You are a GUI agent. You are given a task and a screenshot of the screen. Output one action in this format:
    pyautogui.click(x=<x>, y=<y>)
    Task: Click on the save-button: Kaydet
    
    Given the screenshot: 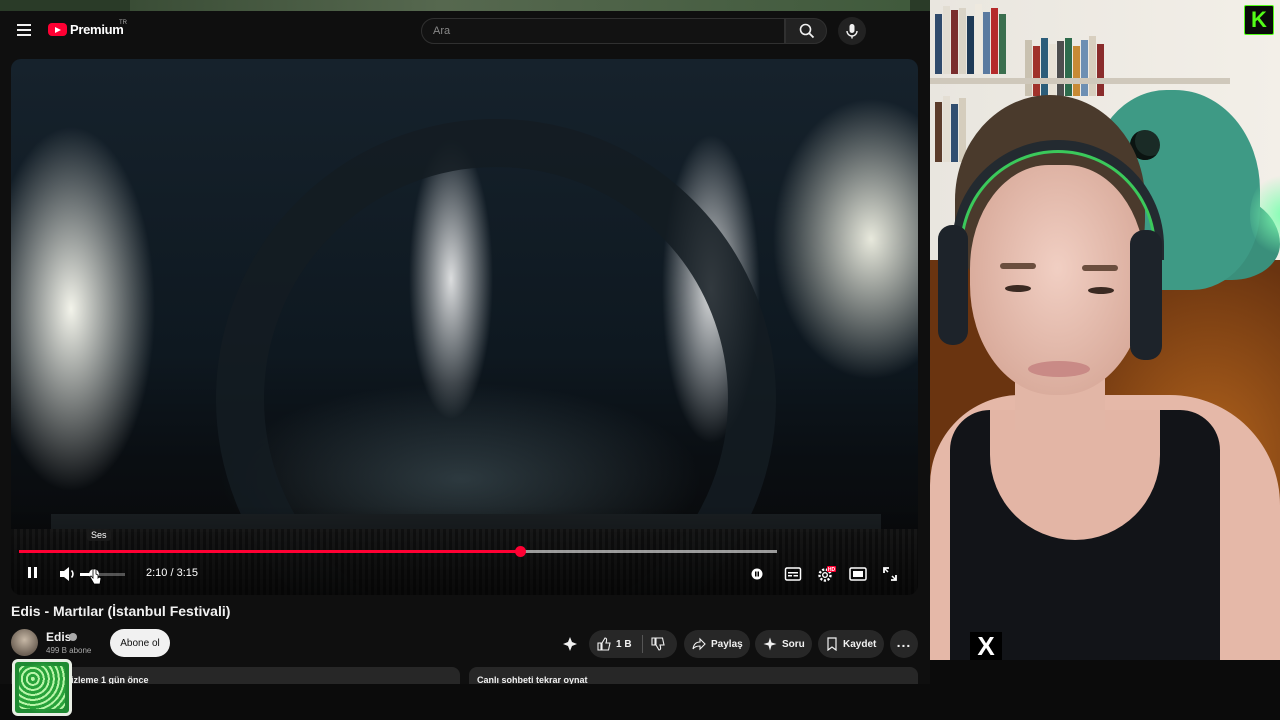 What is the action you would take?
    pyautogui.click(x=851, y=644)
    